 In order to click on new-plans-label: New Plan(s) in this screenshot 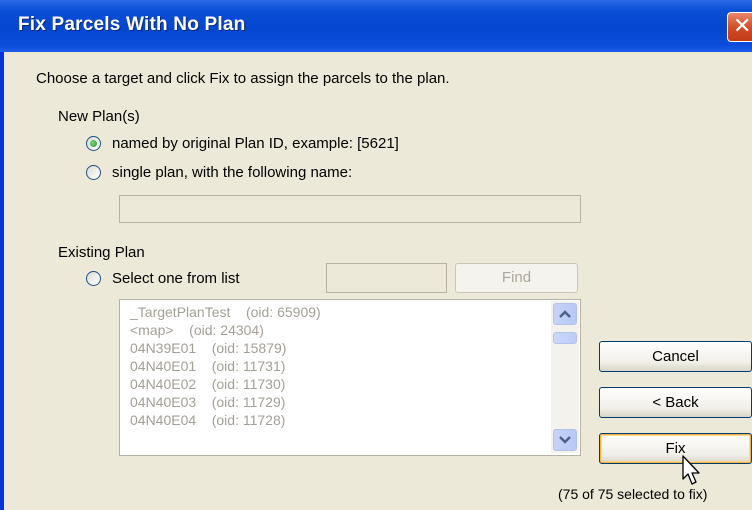, I will do `click(99, 116)`.